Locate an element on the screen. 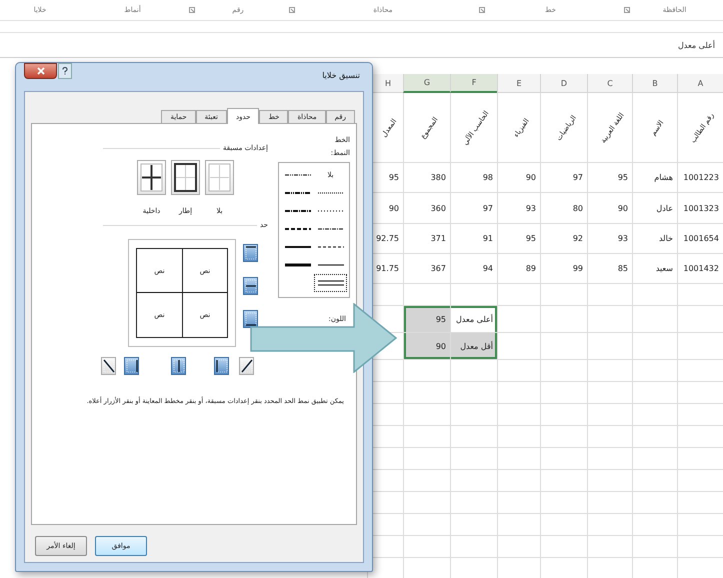  table-cell: 1001432 is located at coordinates (700, 269).